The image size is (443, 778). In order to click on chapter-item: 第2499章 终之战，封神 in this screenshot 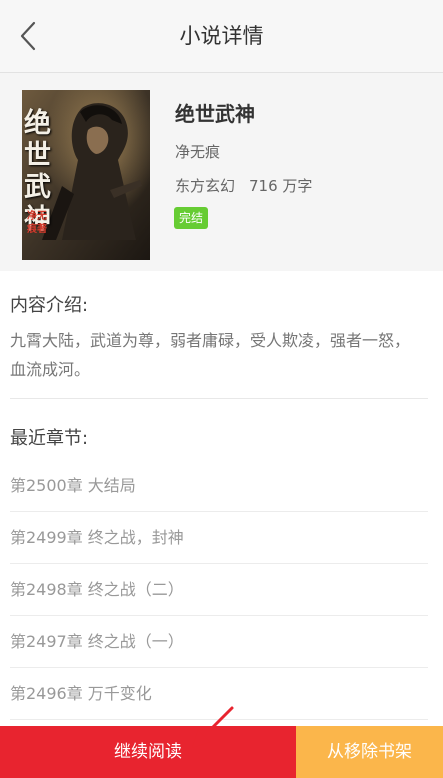, I will do `click(219, 538)`.